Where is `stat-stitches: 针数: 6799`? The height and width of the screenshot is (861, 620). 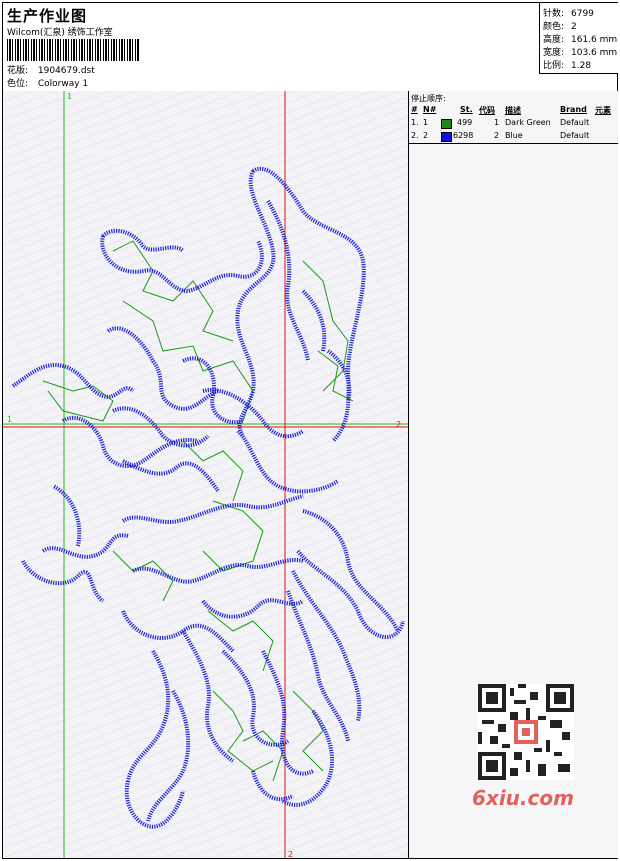
stat-stitches: 针数: 6799 is located at coordinates (568, 14).